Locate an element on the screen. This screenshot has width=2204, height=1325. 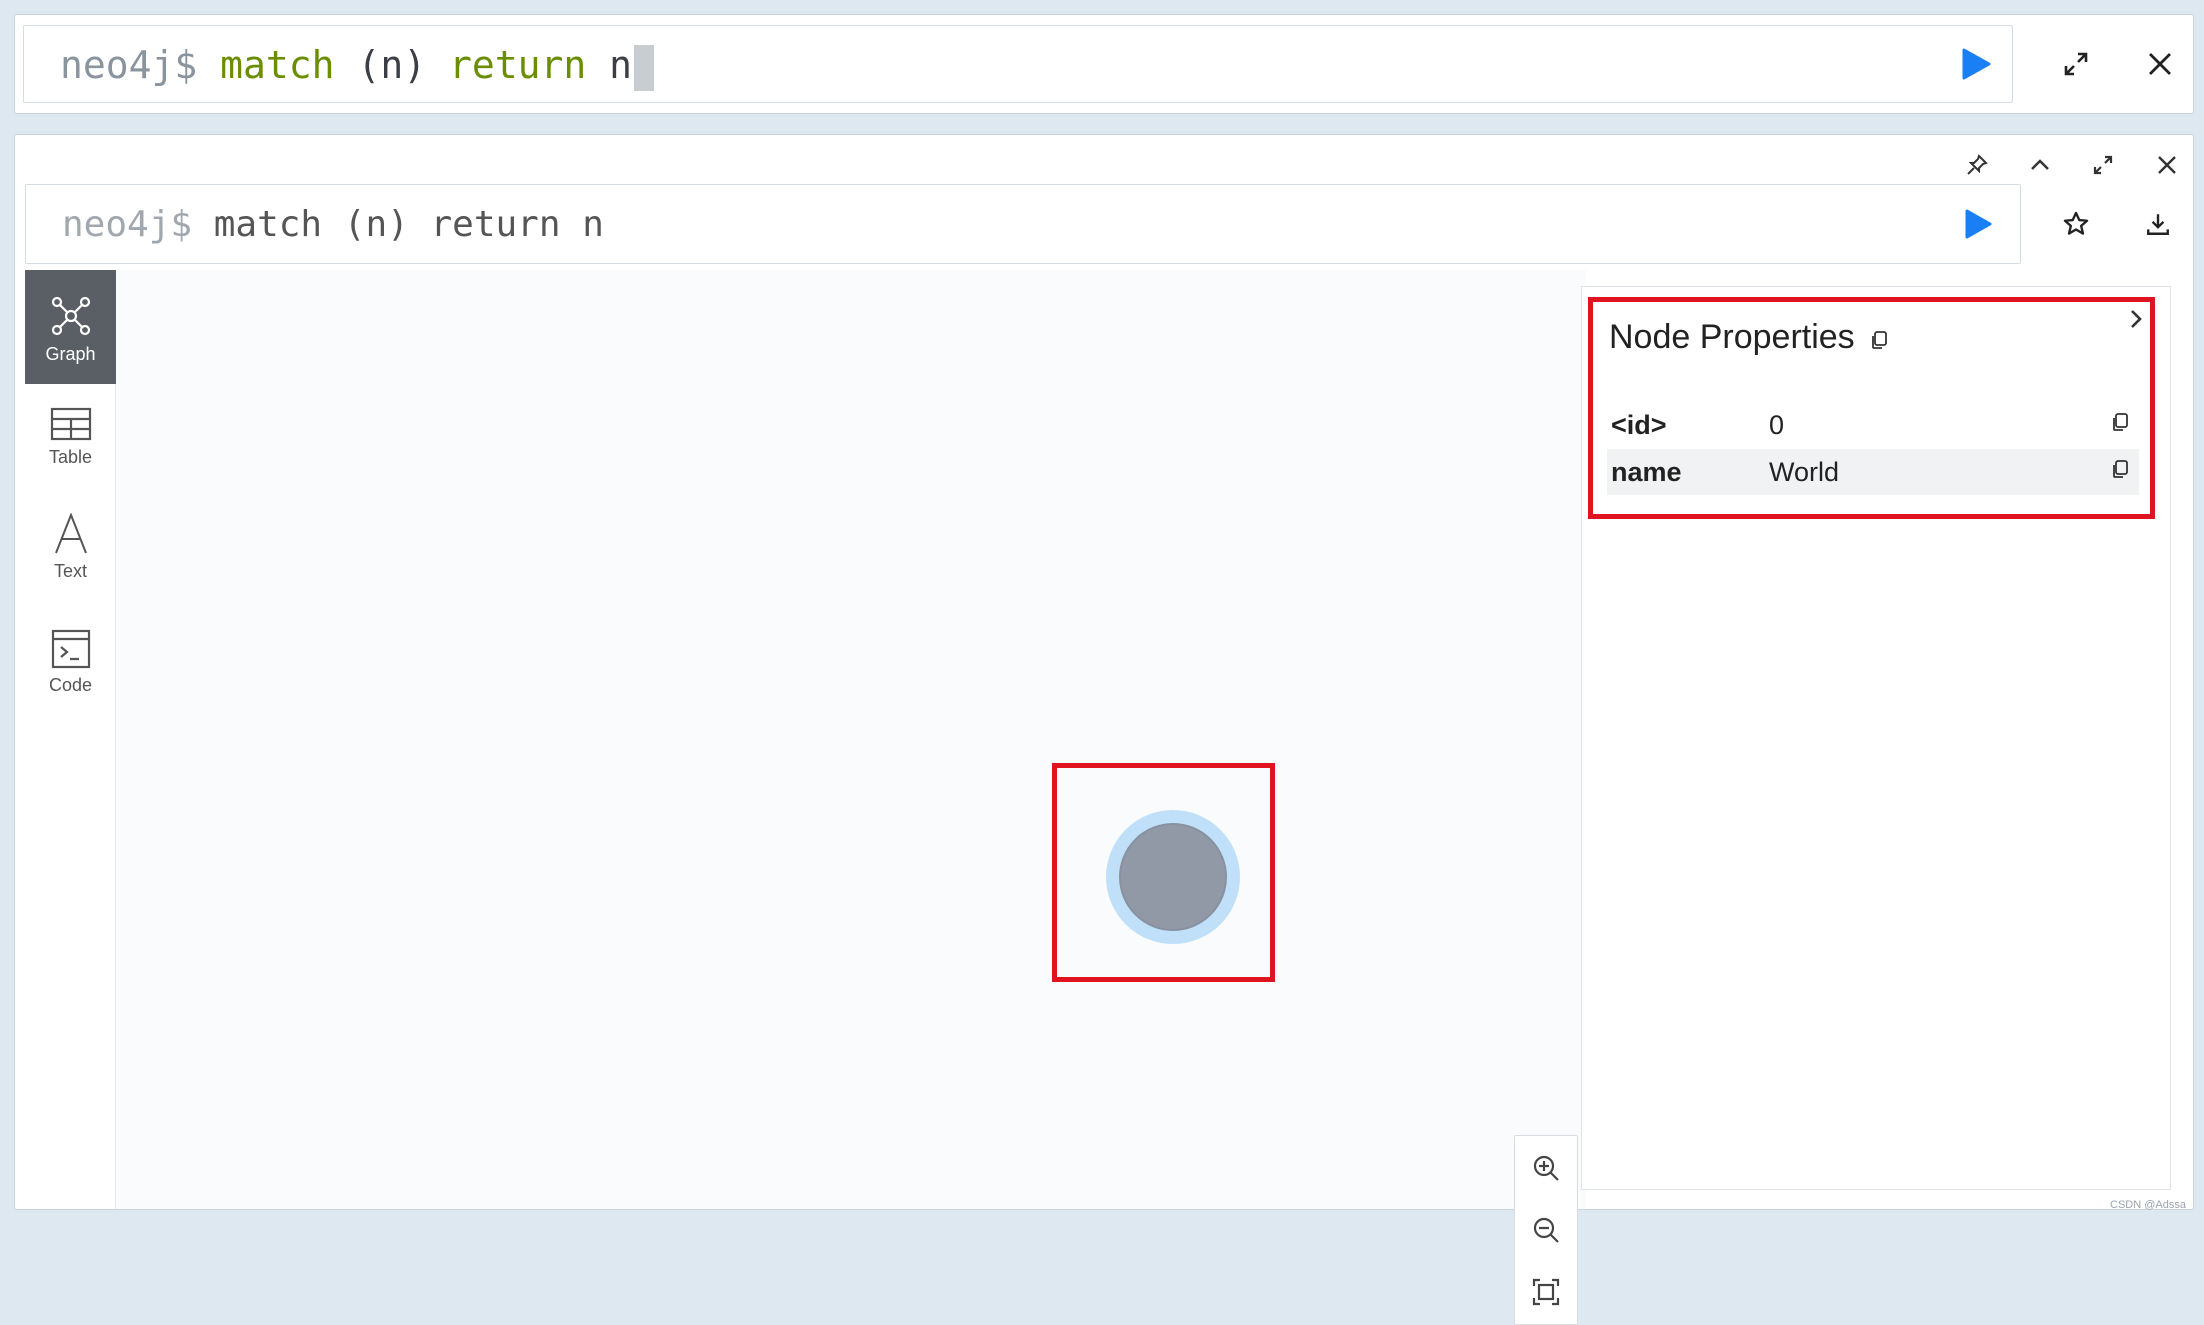
chevron-up-icon is located at coordinates (2040, 164).